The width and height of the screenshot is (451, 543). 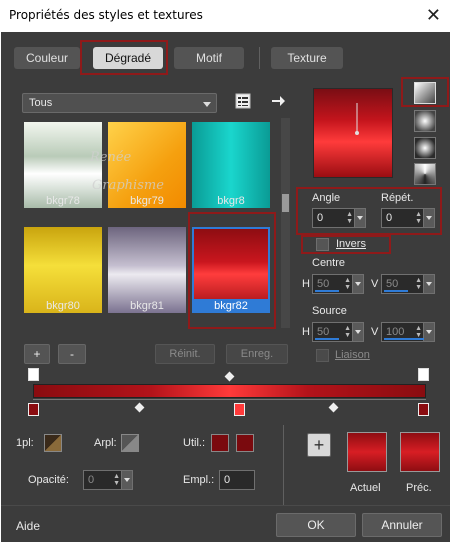 What do you see at coordinates (63, 201) in the screenshot?
I see `swatch-label: bkgr78` at bounding box center [63, 201].